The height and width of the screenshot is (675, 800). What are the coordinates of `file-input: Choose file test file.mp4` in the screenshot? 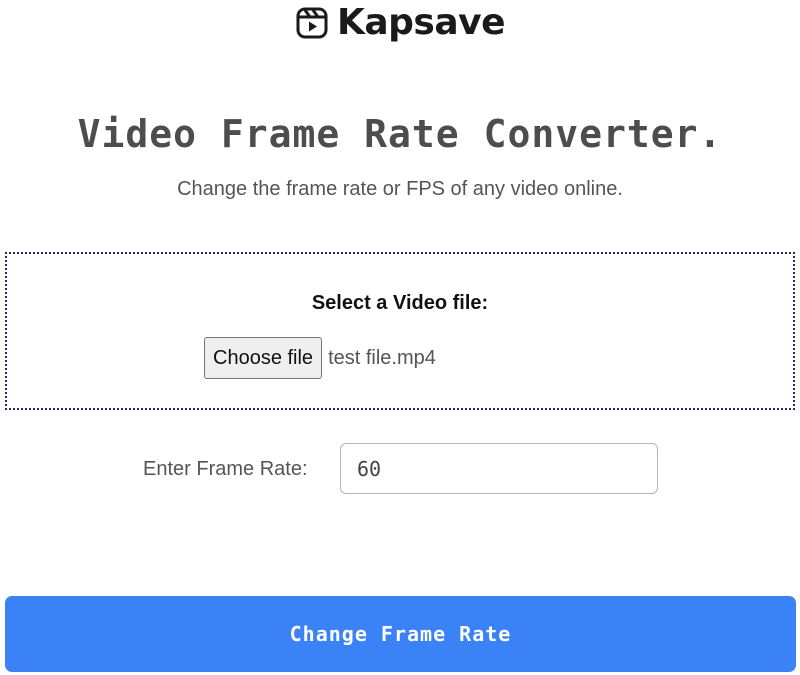 It's located at (320, 358).